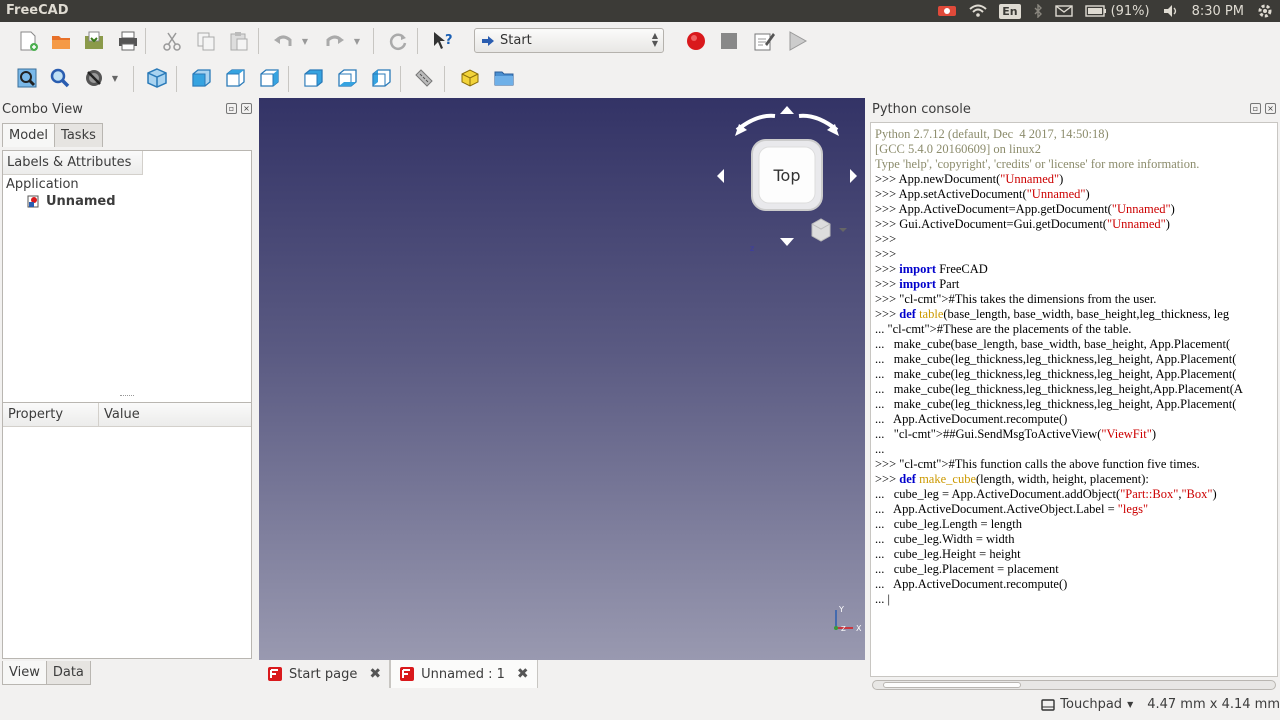  I want to click on part-icon, so click(470, 78).